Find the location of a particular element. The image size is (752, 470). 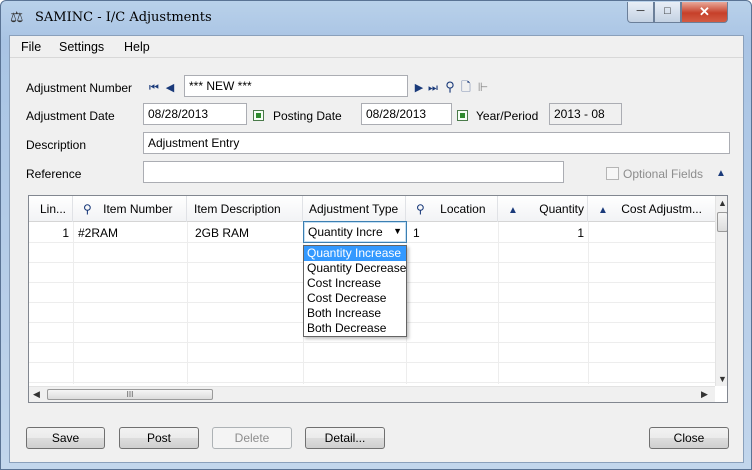

title-bar: ⚖ SAMINC - I/C Adjustments ─ □ ✕ is located at coordinates (376, 18).